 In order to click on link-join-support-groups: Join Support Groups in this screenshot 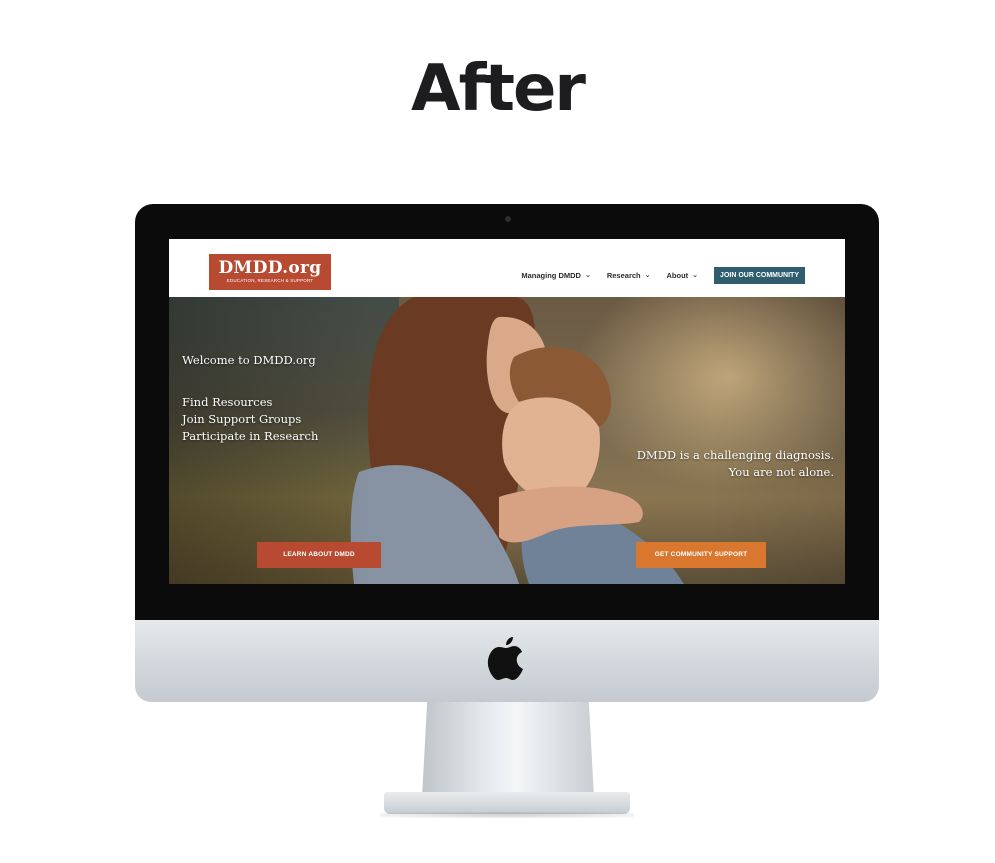, I will do `click(250, 419)`.